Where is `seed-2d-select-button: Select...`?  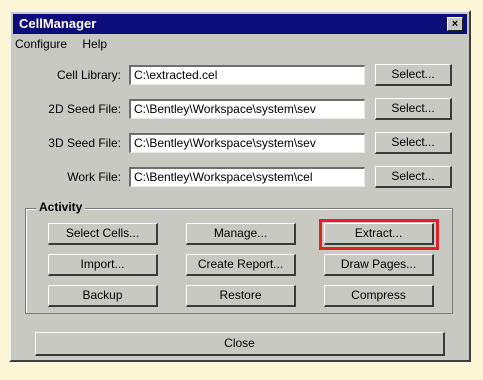
seed-2d-select-button: Select... is located at coordinates (413, 109).